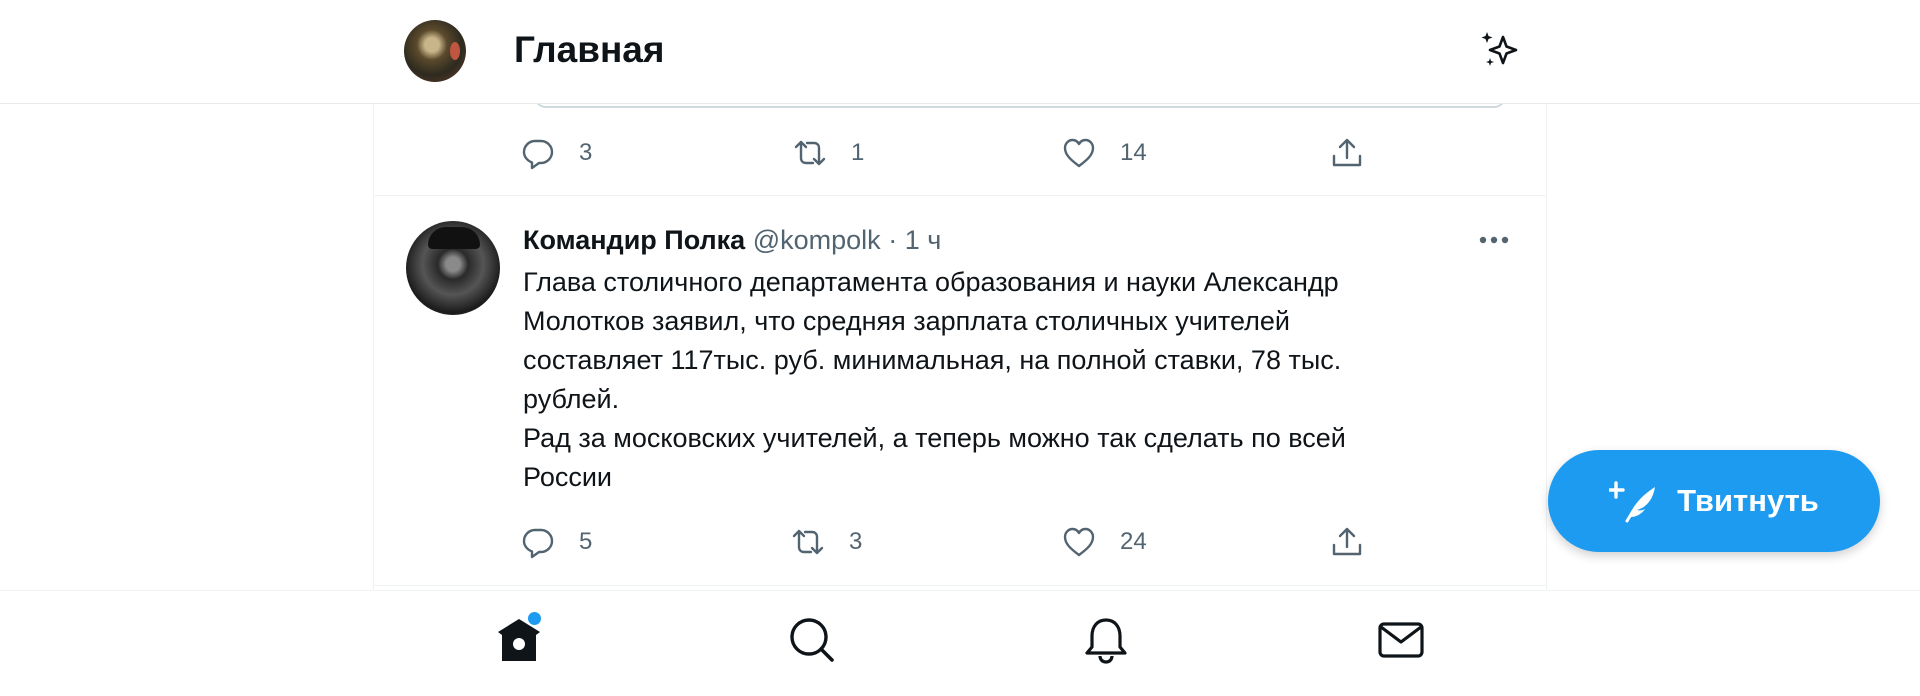 This screenshot has height=696, width=1920. Describe the element at coordinates (1104, 153) in the screenshot. I see `like-button: 14` at that location.